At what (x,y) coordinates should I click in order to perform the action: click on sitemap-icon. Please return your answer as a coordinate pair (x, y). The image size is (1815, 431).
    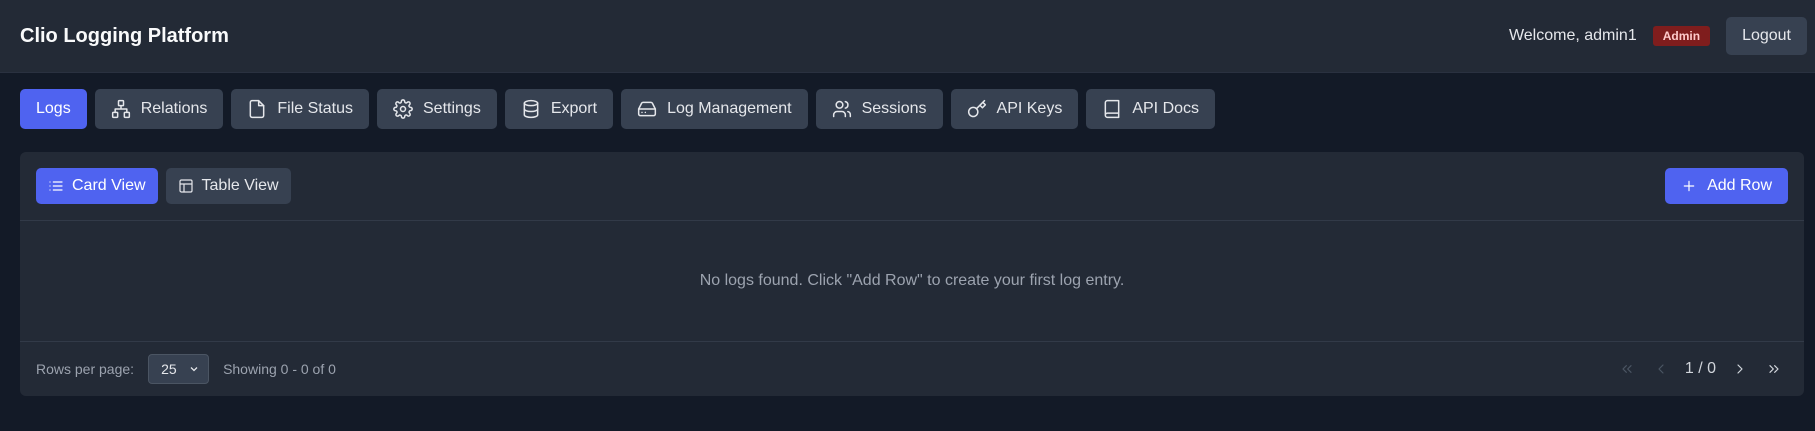
    Looking at the image, I should click on (120, 109).